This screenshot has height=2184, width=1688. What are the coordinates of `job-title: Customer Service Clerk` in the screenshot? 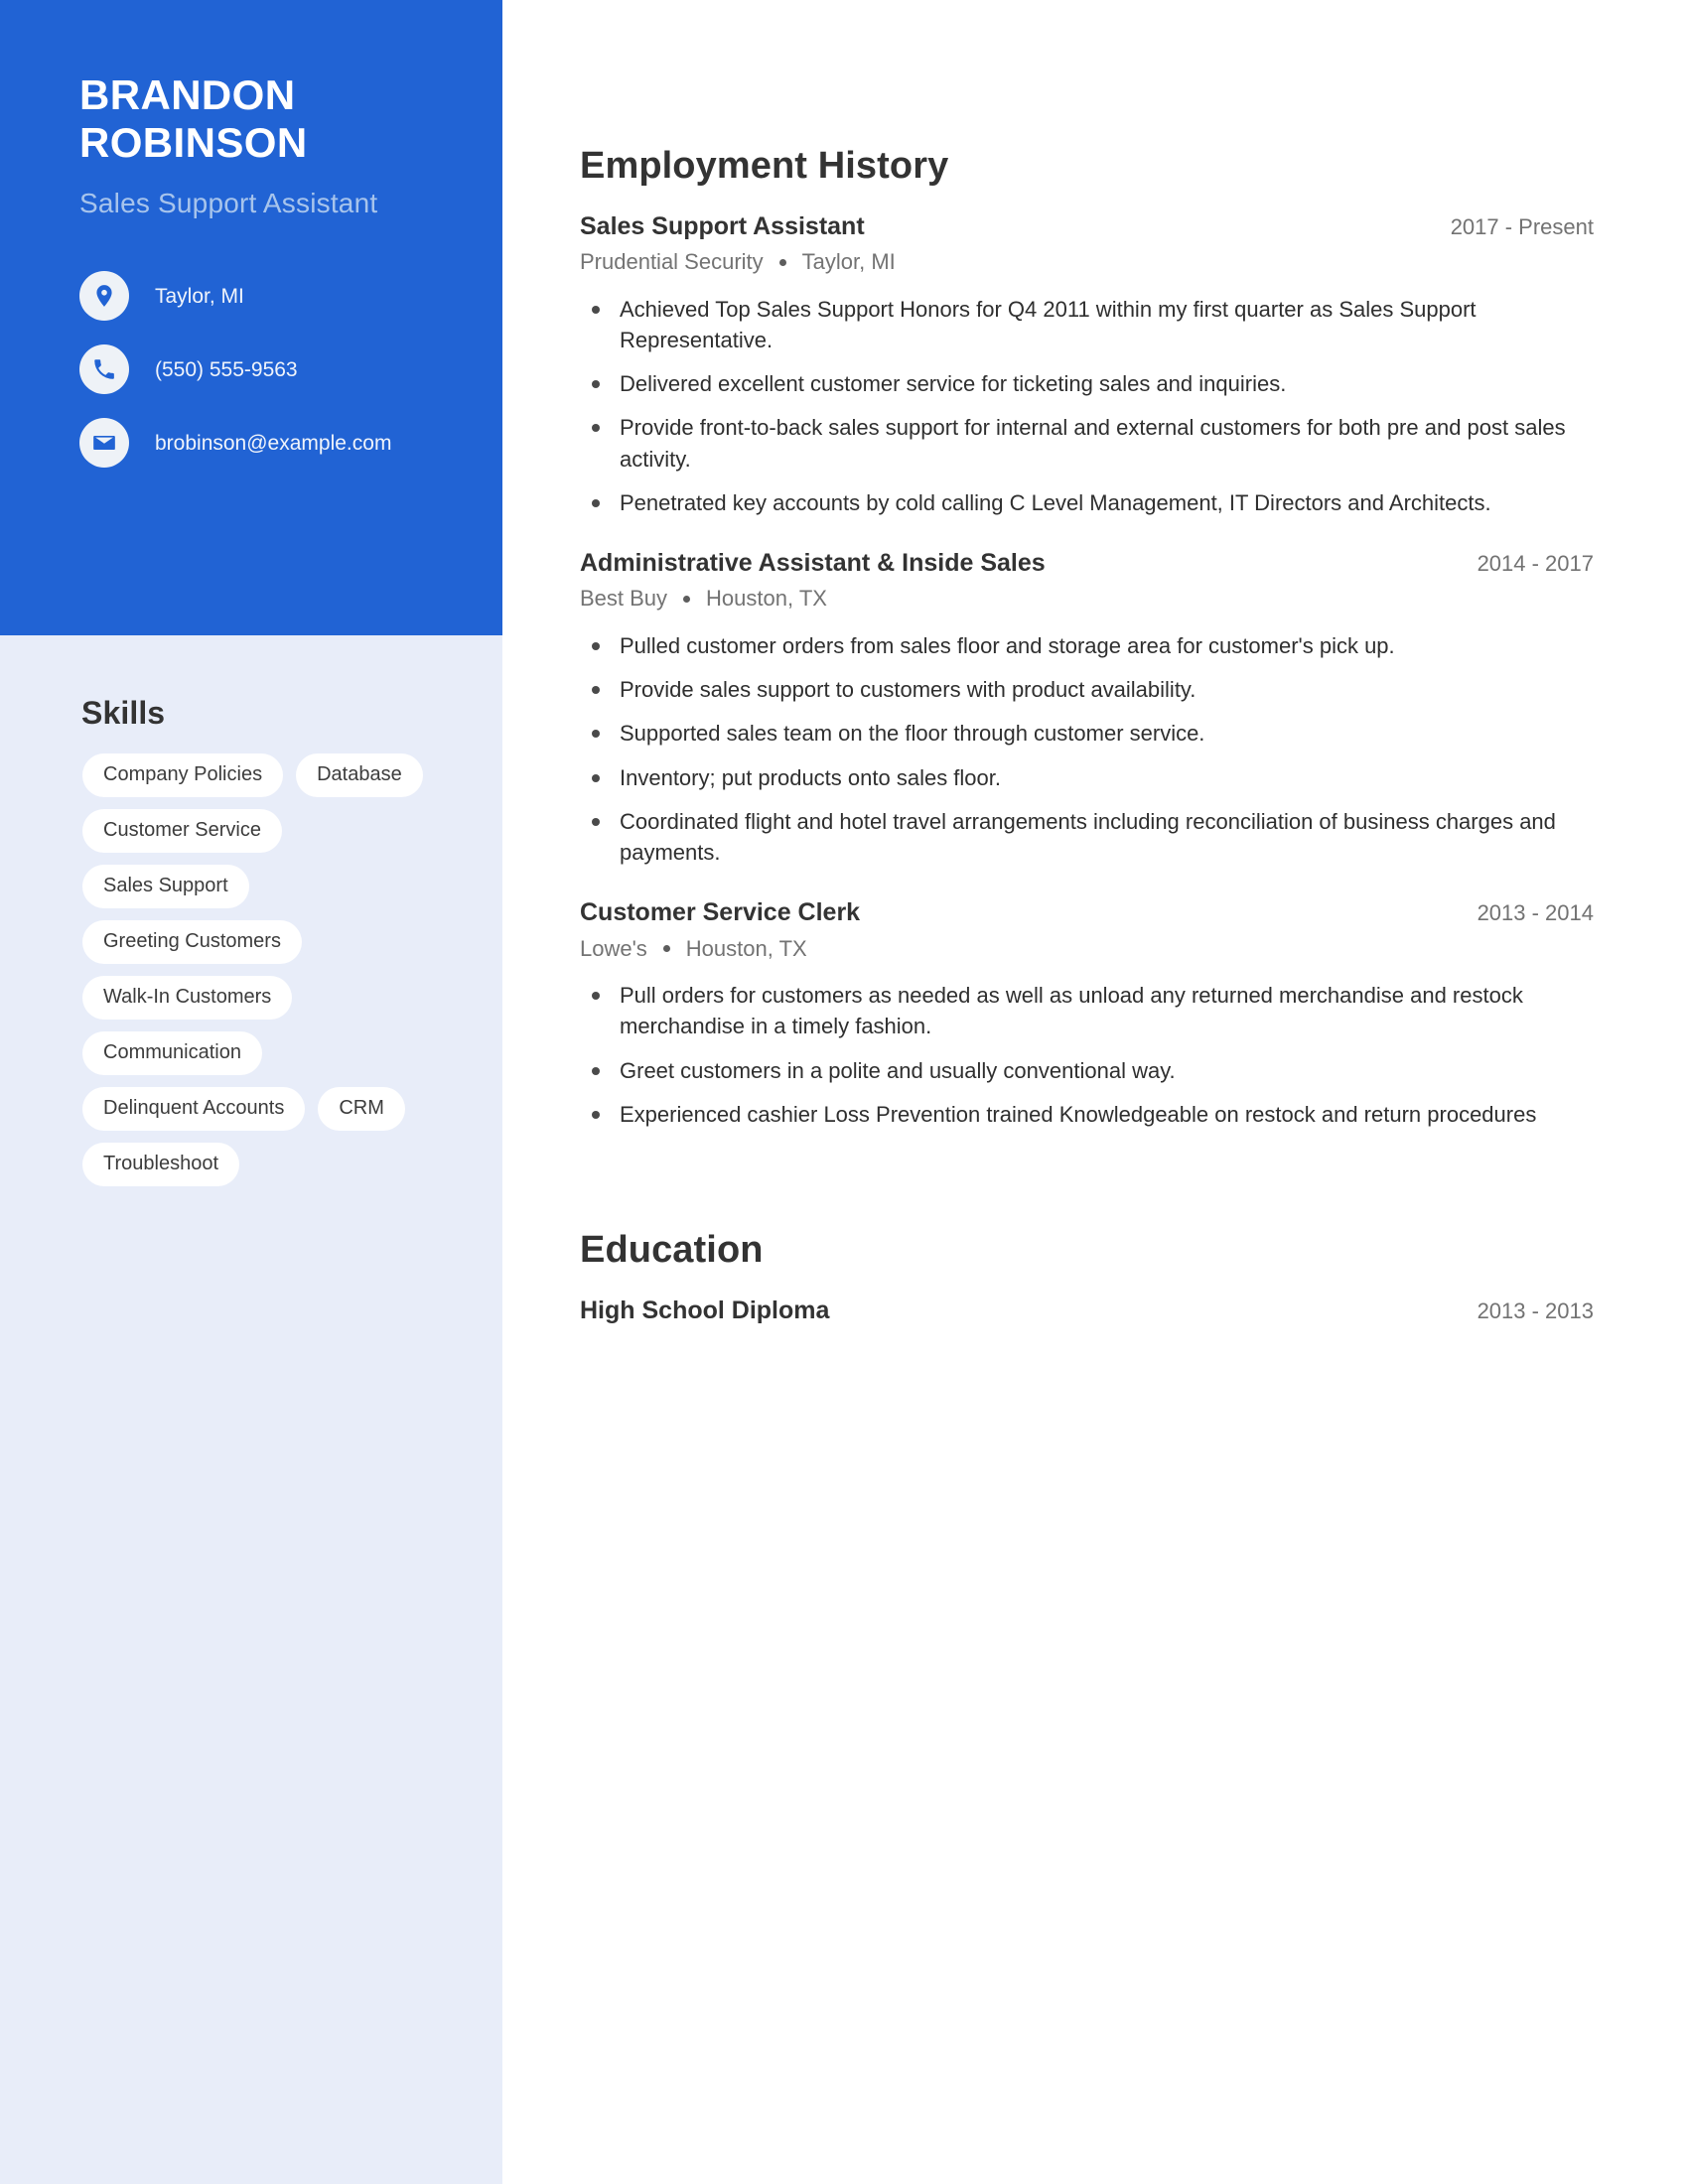 It's located at (720, 912).